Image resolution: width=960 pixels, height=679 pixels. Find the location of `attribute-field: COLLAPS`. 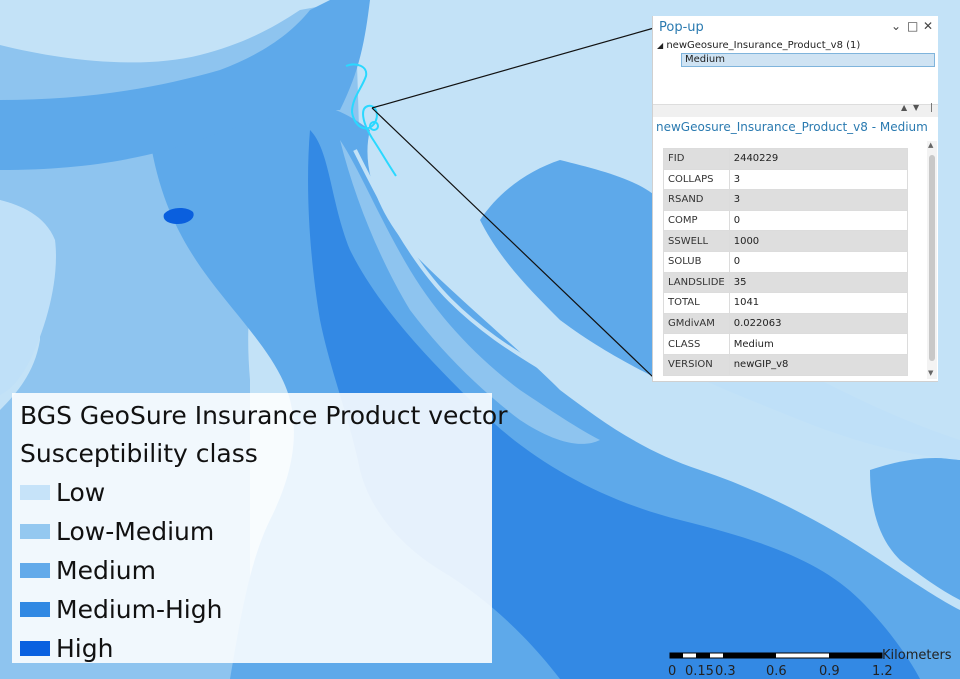

attribute-field: COLLAPS is located at coordinates (696, 179).